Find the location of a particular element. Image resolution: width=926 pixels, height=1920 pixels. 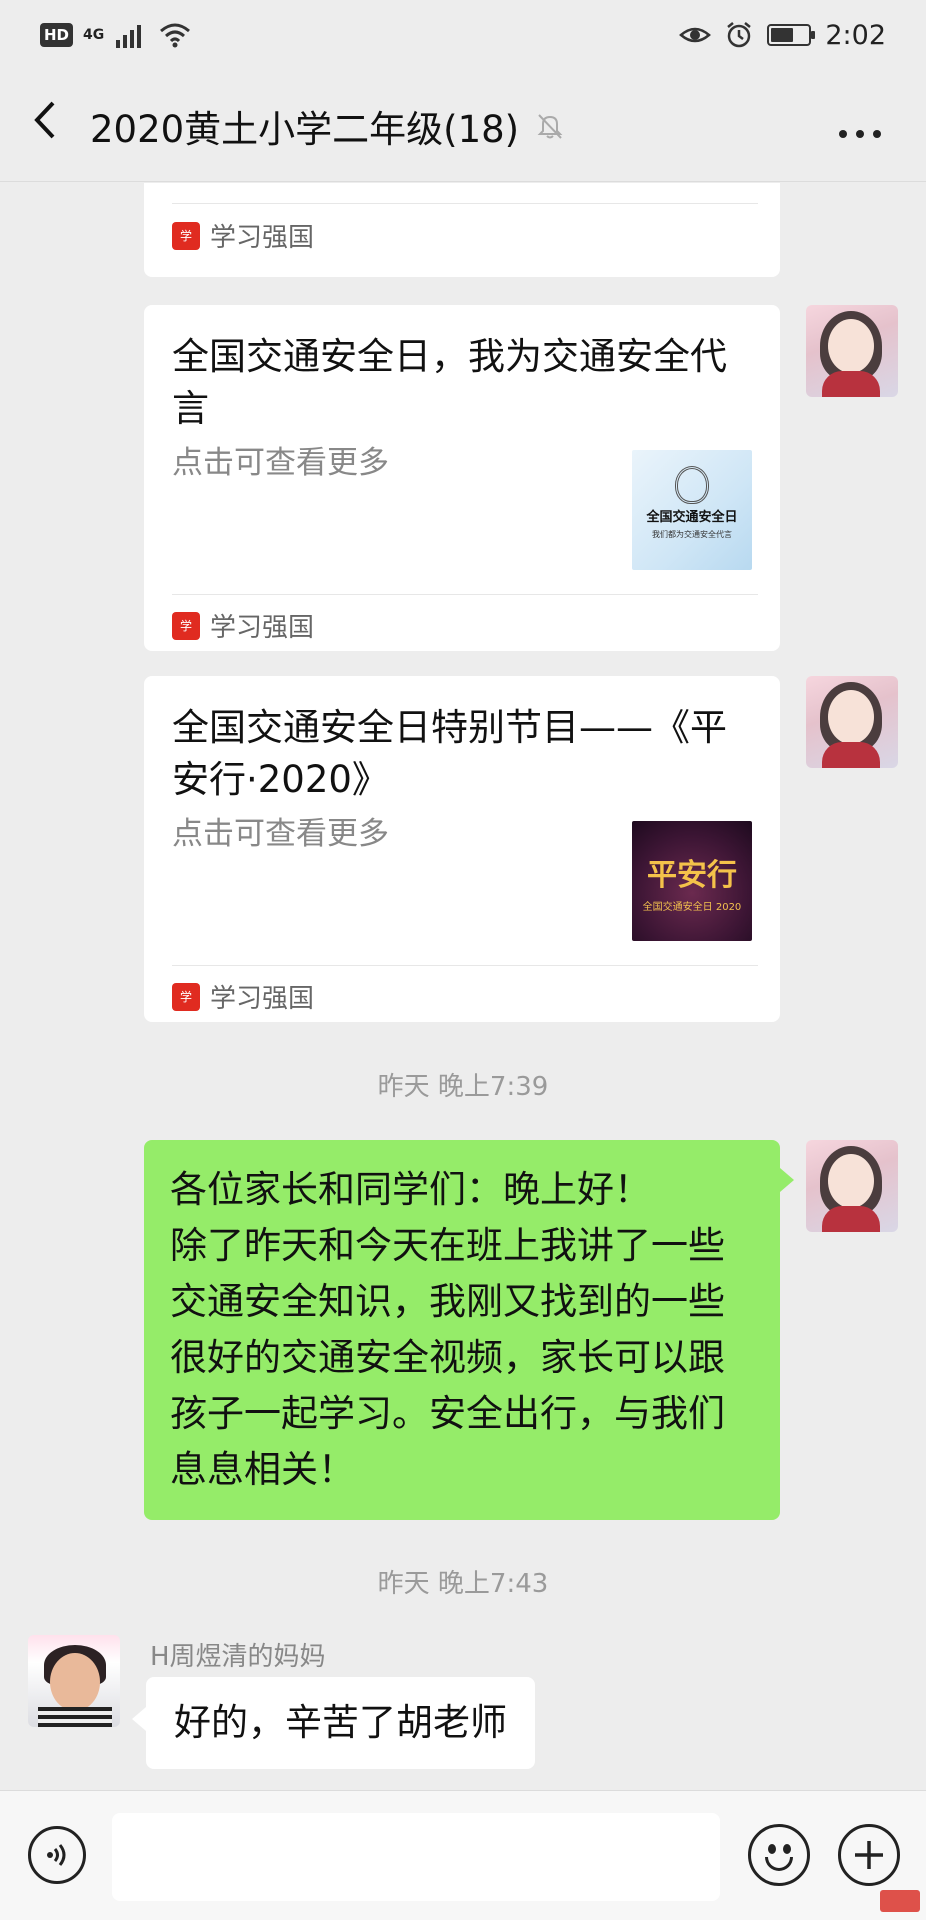

article-thumbnail: 平安行 全国交通安全日 2020 is located at coordinates (692, 881).